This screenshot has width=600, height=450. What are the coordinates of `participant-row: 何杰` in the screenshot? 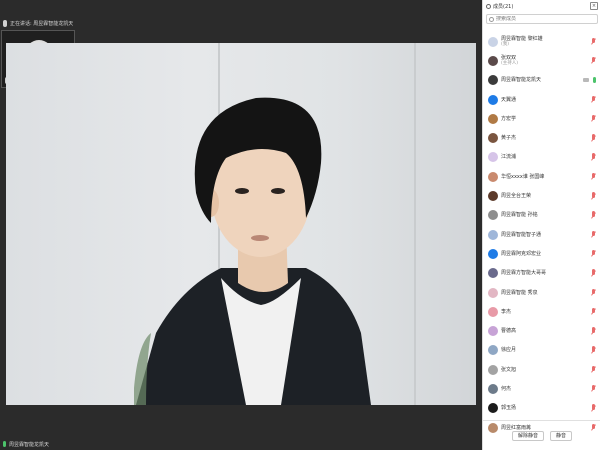 It's located at (541, 388).